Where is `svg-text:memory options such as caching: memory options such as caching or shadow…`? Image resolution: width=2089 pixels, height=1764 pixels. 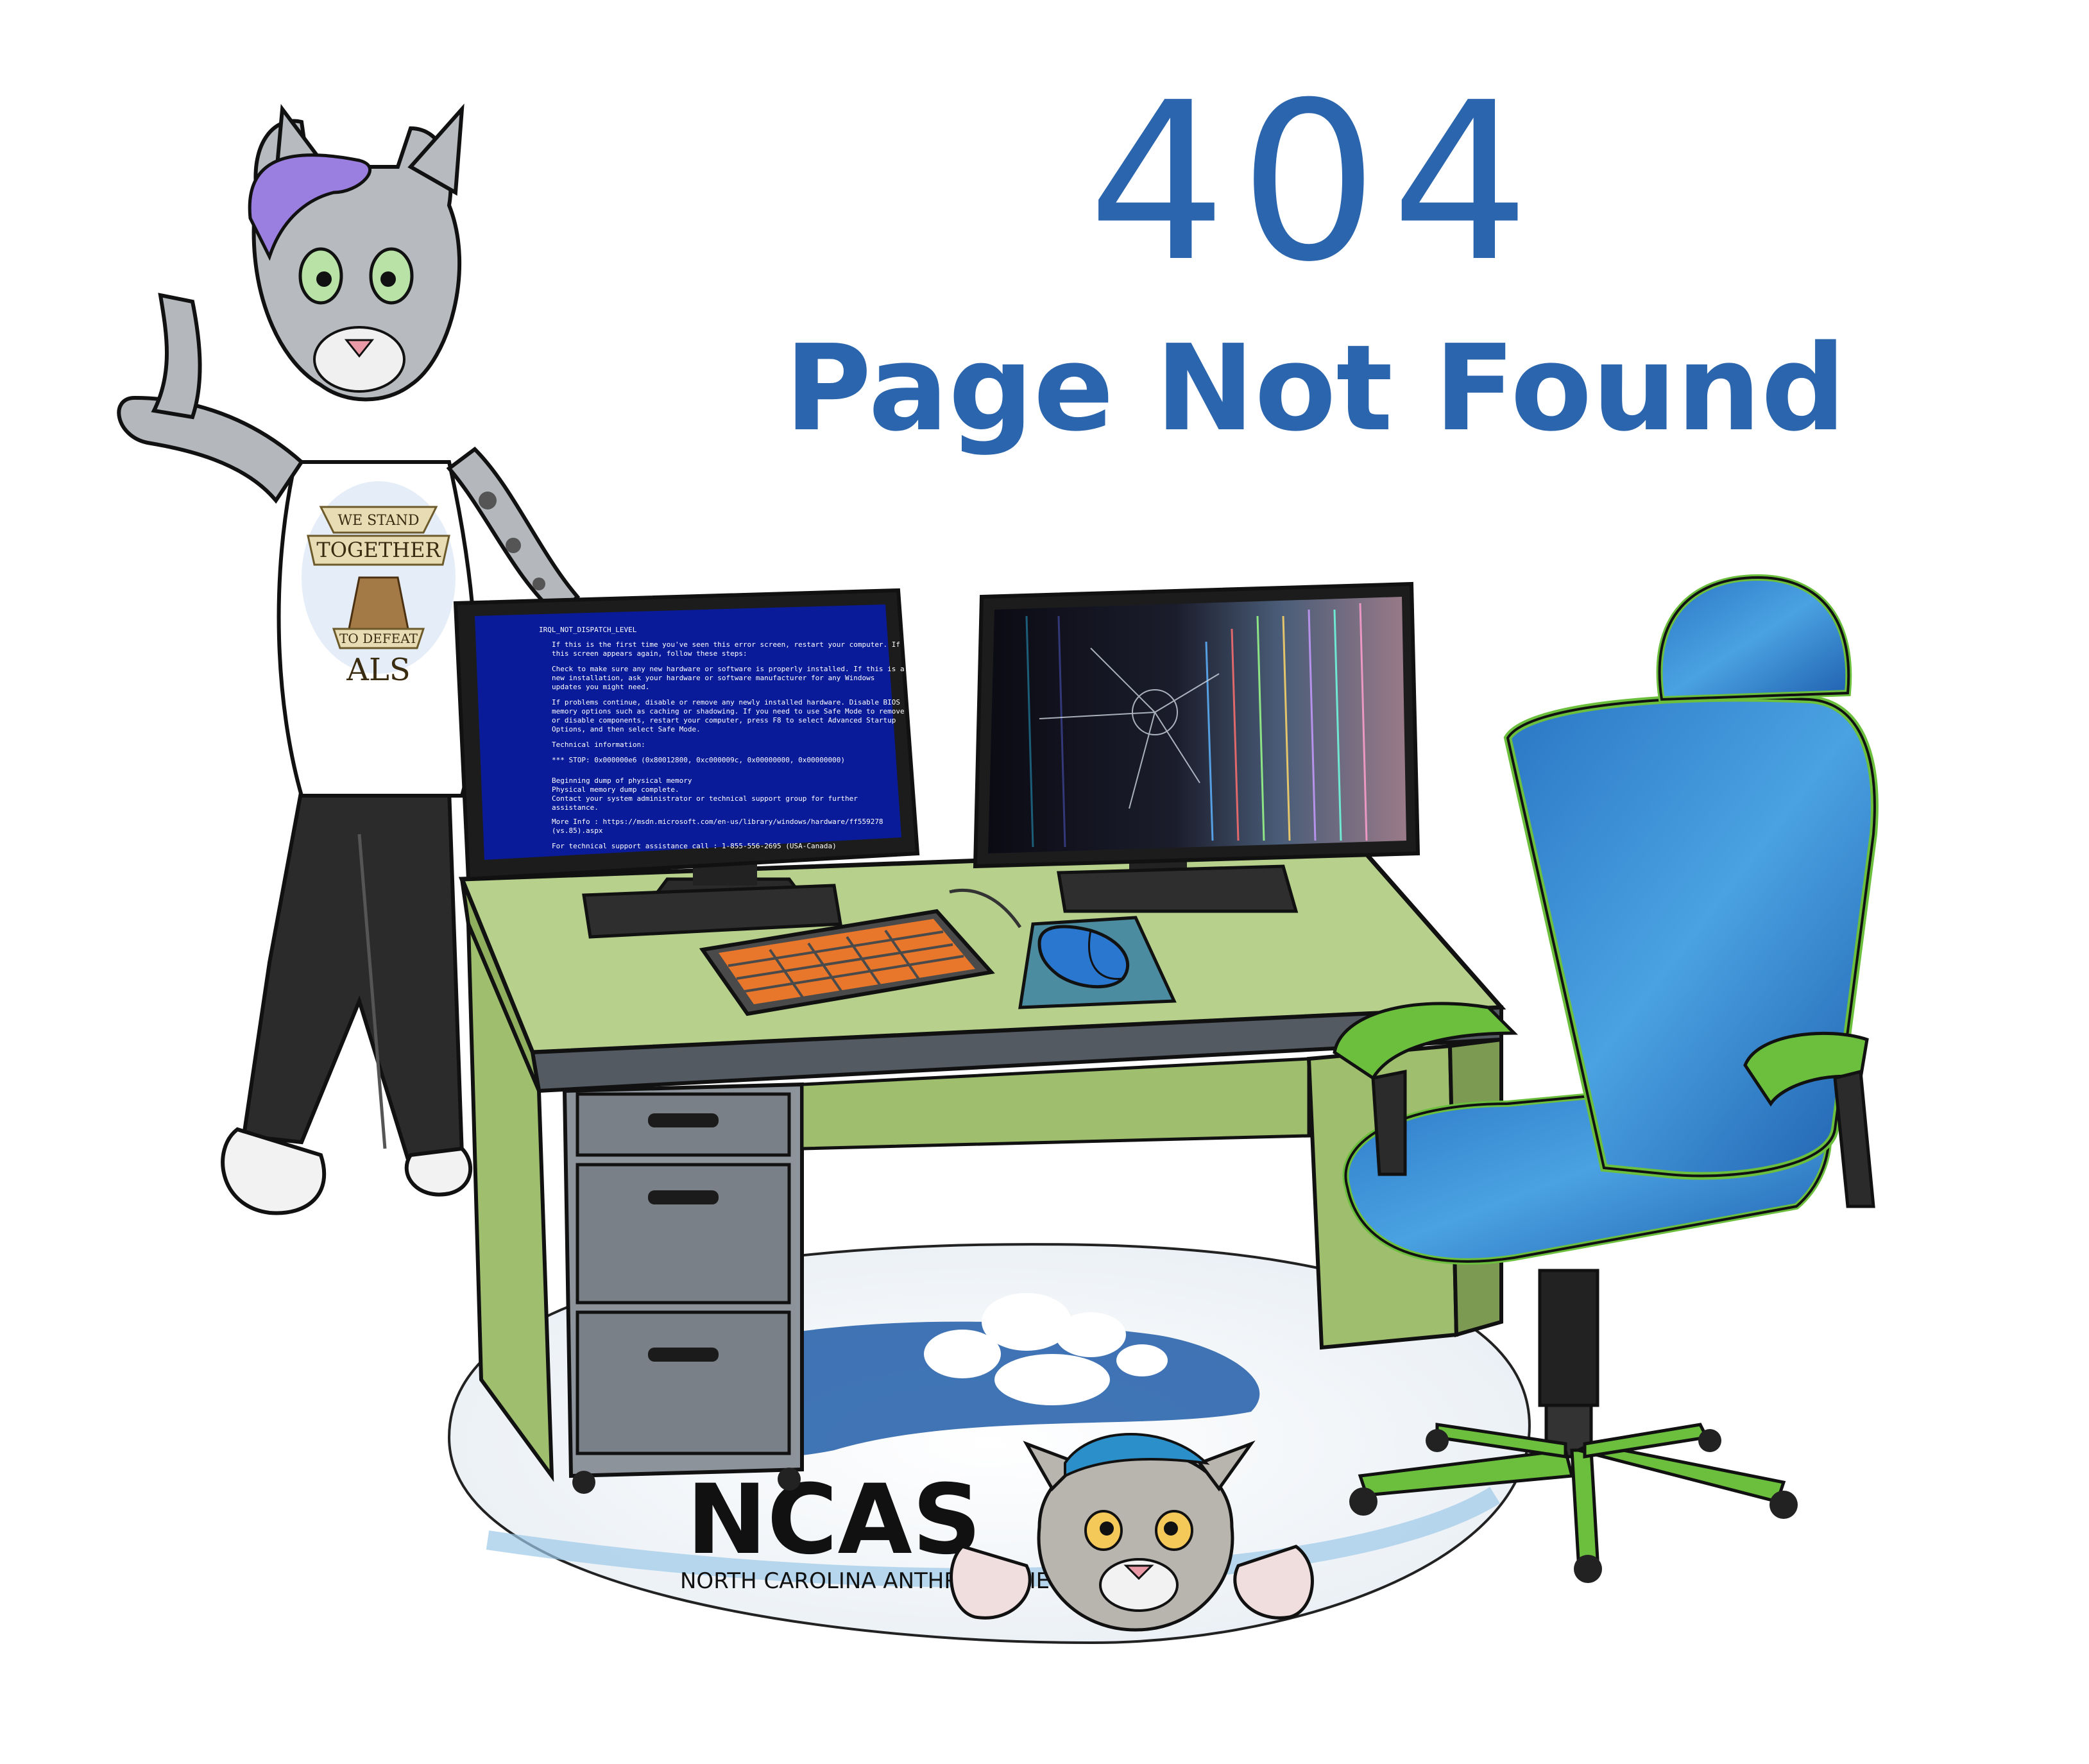
svg-text:memory options such as caching: memory options such as caching or shadow… is located at coordinates (728, 711).